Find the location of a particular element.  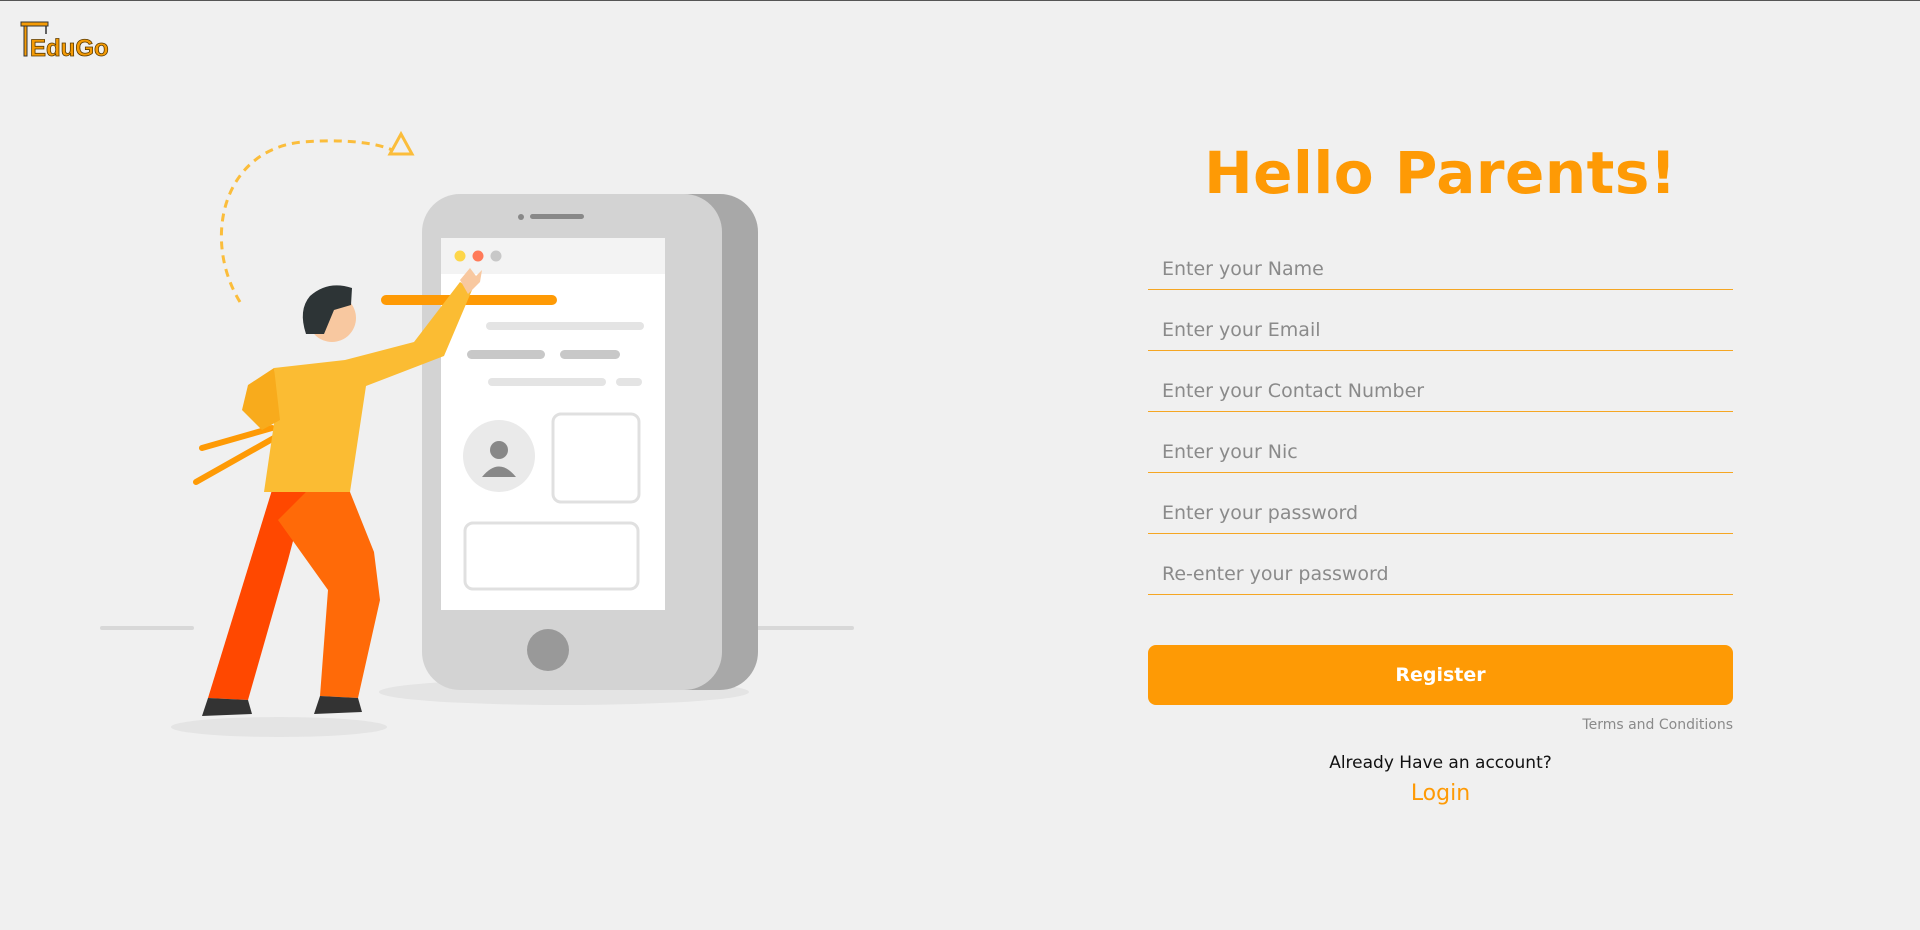

password-input is located at coordinates (1440, 513).